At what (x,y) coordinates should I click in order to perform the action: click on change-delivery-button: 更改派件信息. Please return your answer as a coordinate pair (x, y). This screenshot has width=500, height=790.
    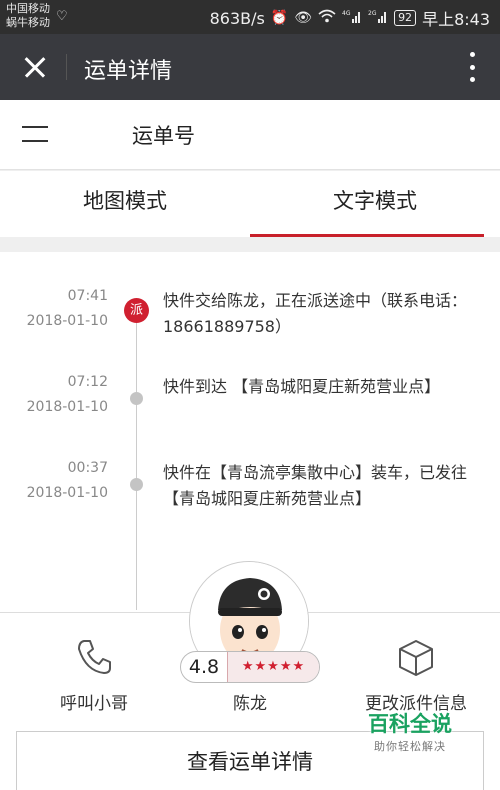
    Looking at the image, I should click on (416, 675).